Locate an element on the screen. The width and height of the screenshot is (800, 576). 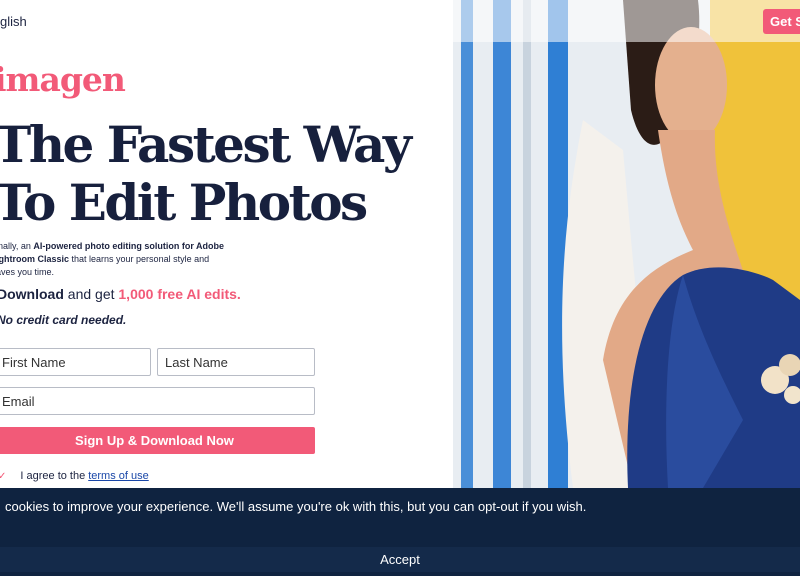
header-overlay is located at coordinates (626, 21).